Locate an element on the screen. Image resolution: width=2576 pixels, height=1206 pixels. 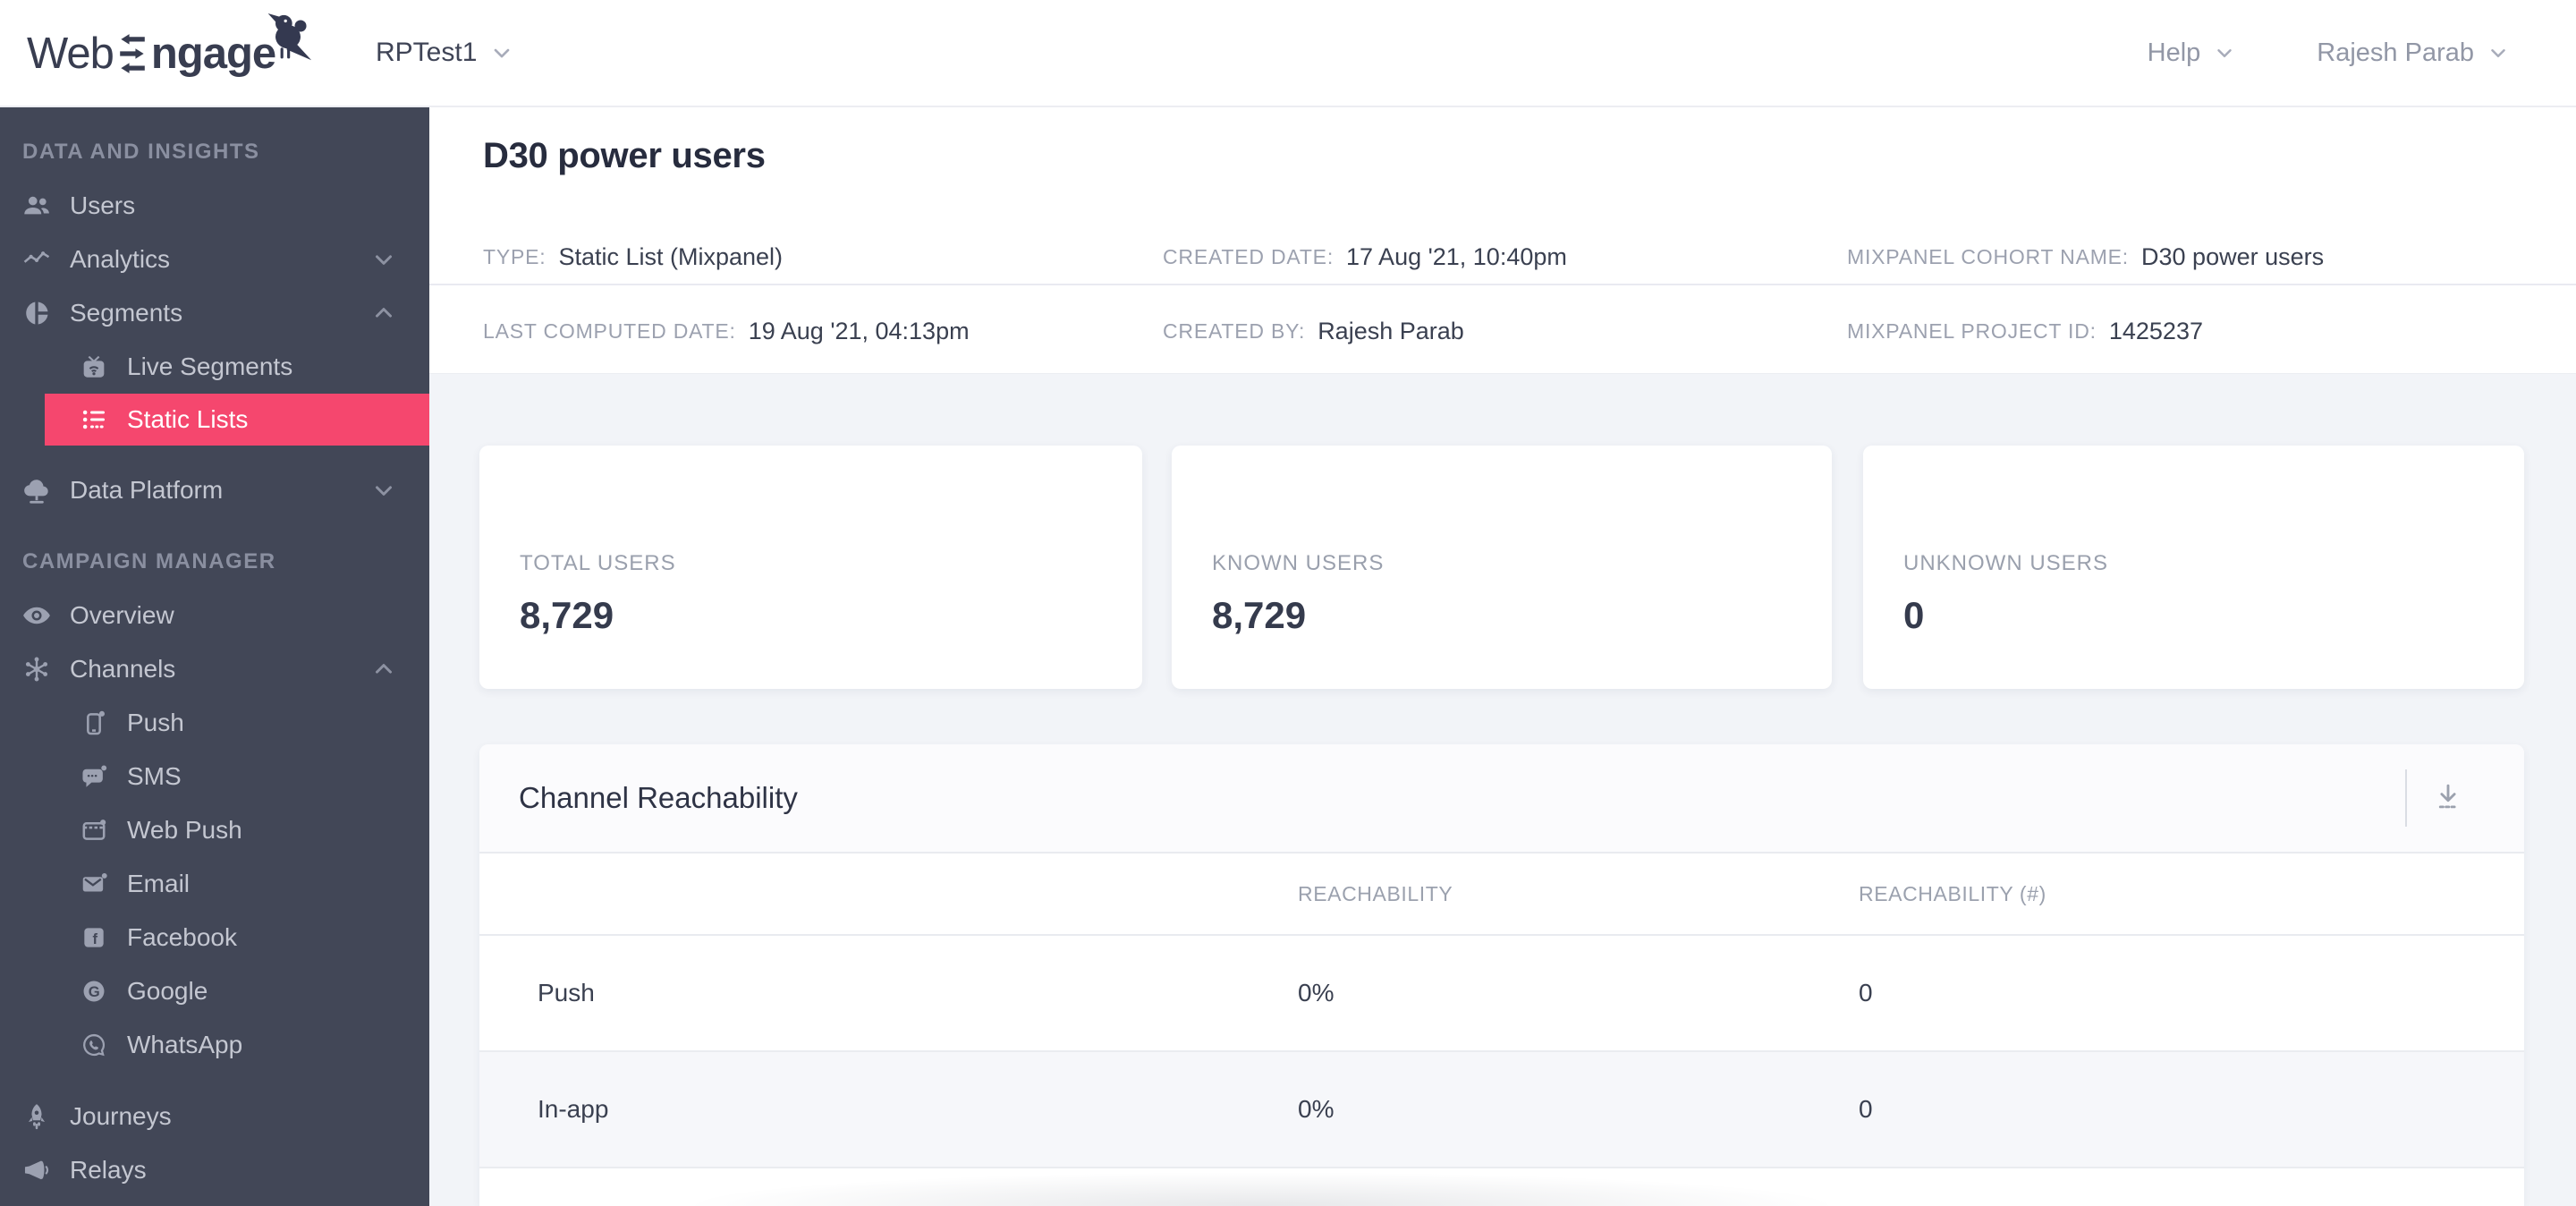
meta-last-computed-date: LAST COMPUTED DATE: 19 Aug '21, 04:13pm is located at coordinates (726, 330).